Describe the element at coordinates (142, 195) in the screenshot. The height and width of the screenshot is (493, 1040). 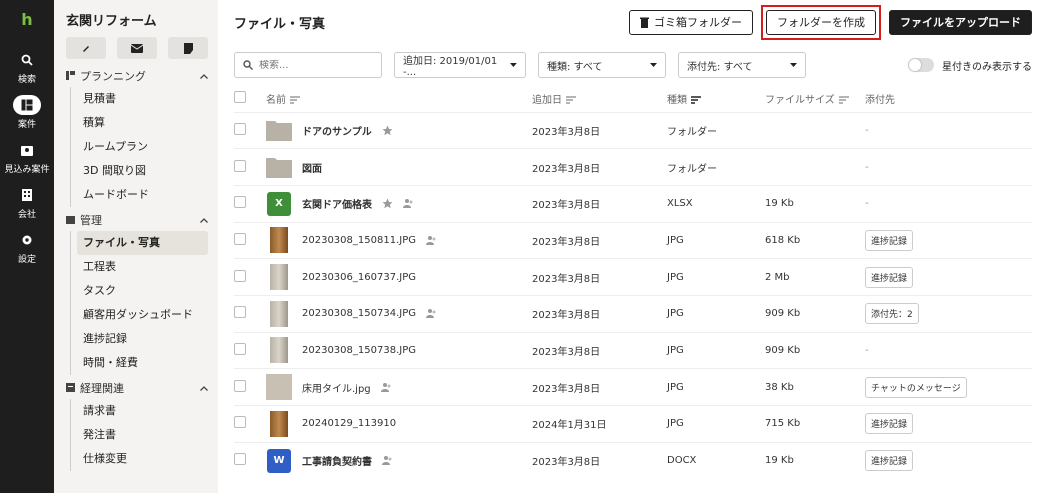
I see `sidebar-nav-item: ムードボード` at that location.